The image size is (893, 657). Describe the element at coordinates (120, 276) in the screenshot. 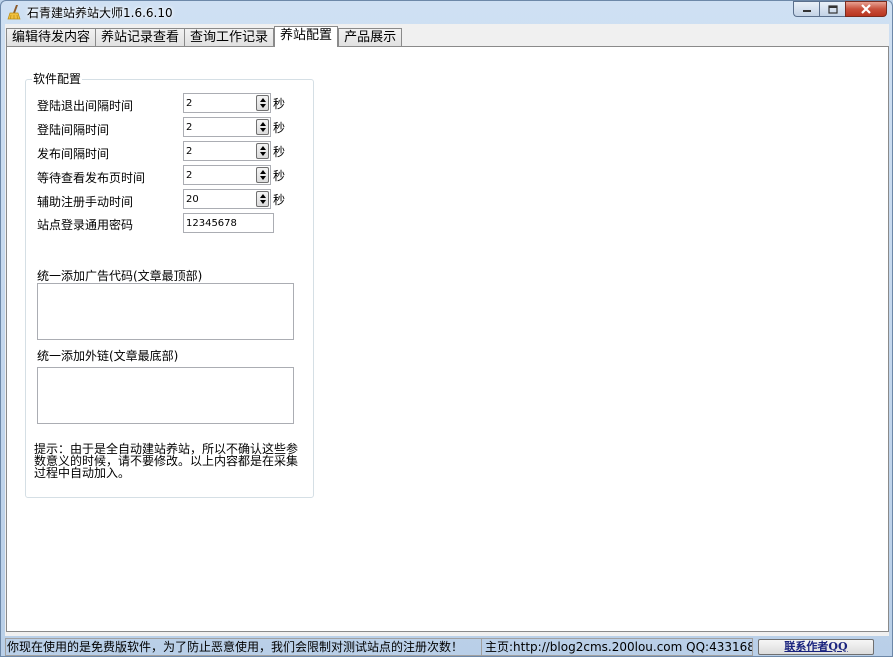

I see `ad-code-label: 统一添加广告代码(文章最顶部)` at that location.